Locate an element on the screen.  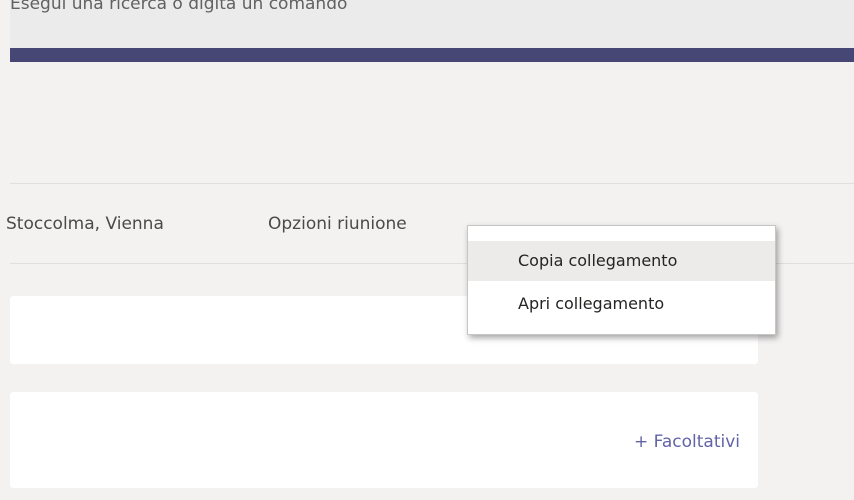
context-menu: Copia collegamento Apri collegamento is located at coordinates (621, 280).